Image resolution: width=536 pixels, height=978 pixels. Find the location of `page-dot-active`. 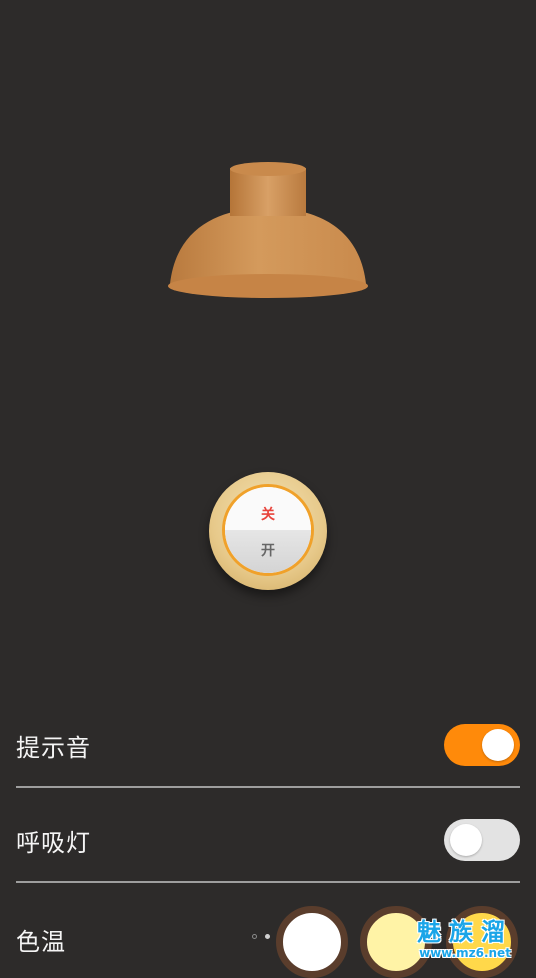

page-dot-active is located at coordinates (267, 936).